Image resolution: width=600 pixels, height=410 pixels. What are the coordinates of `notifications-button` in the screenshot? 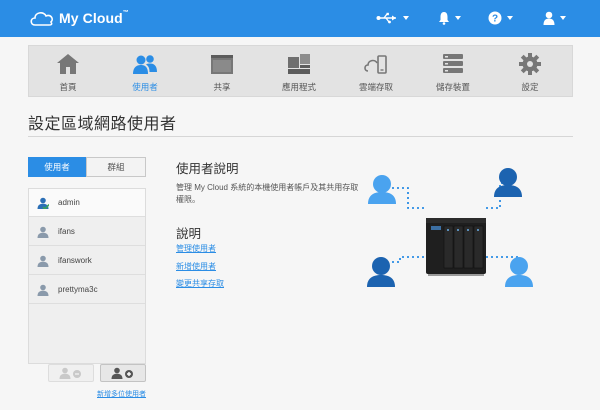 It's located at (449, 18).